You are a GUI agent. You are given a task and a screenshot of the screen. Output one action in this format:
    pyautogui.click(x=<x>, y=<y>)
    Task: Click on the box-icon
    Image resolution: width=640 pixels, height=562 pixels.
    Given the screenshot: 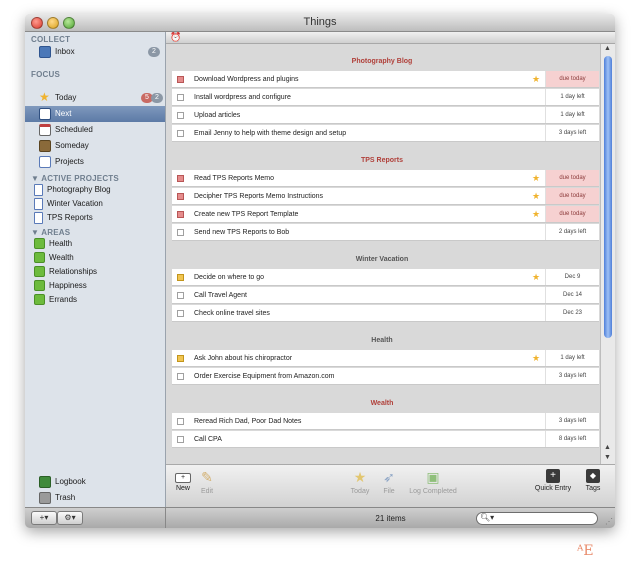 What is the action you would take?
    pyautogui.click(x=45, y=146)
    